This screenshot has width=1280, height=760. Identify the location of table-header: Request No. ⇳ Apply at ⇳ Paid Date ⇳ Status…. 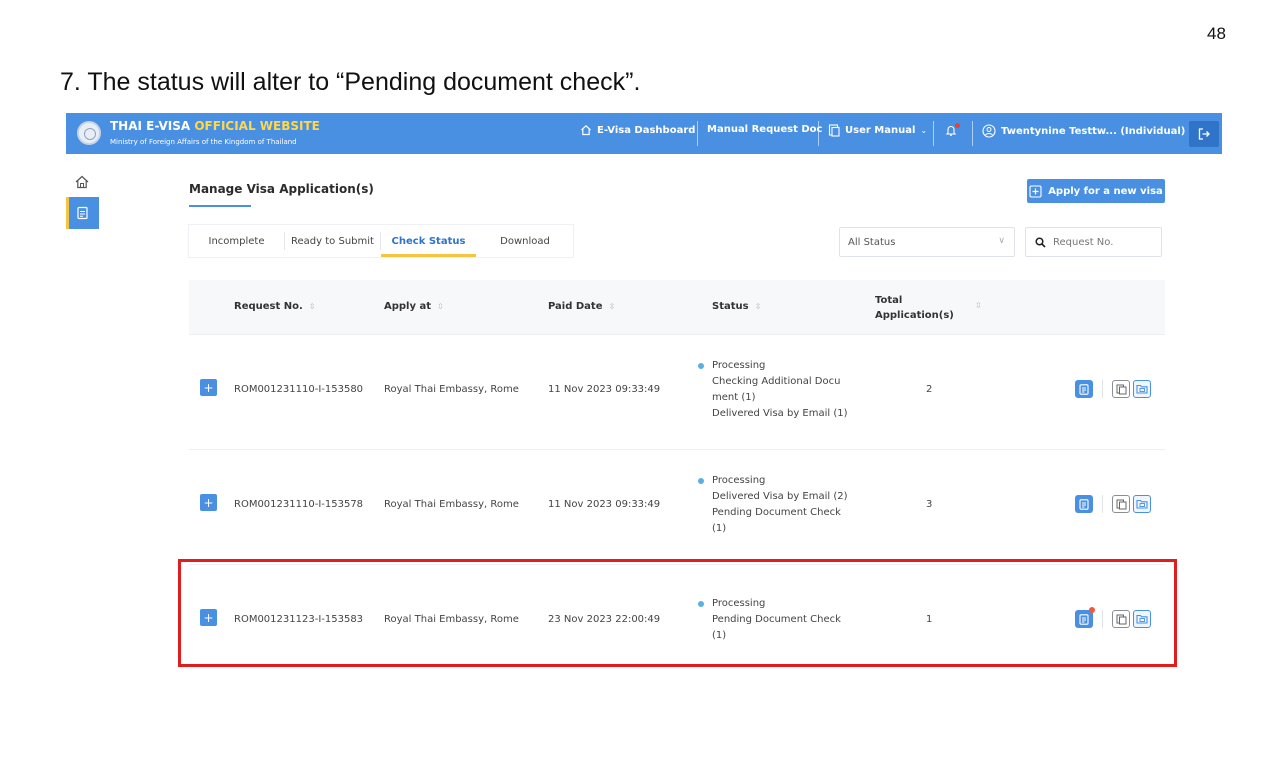
(677, 307).